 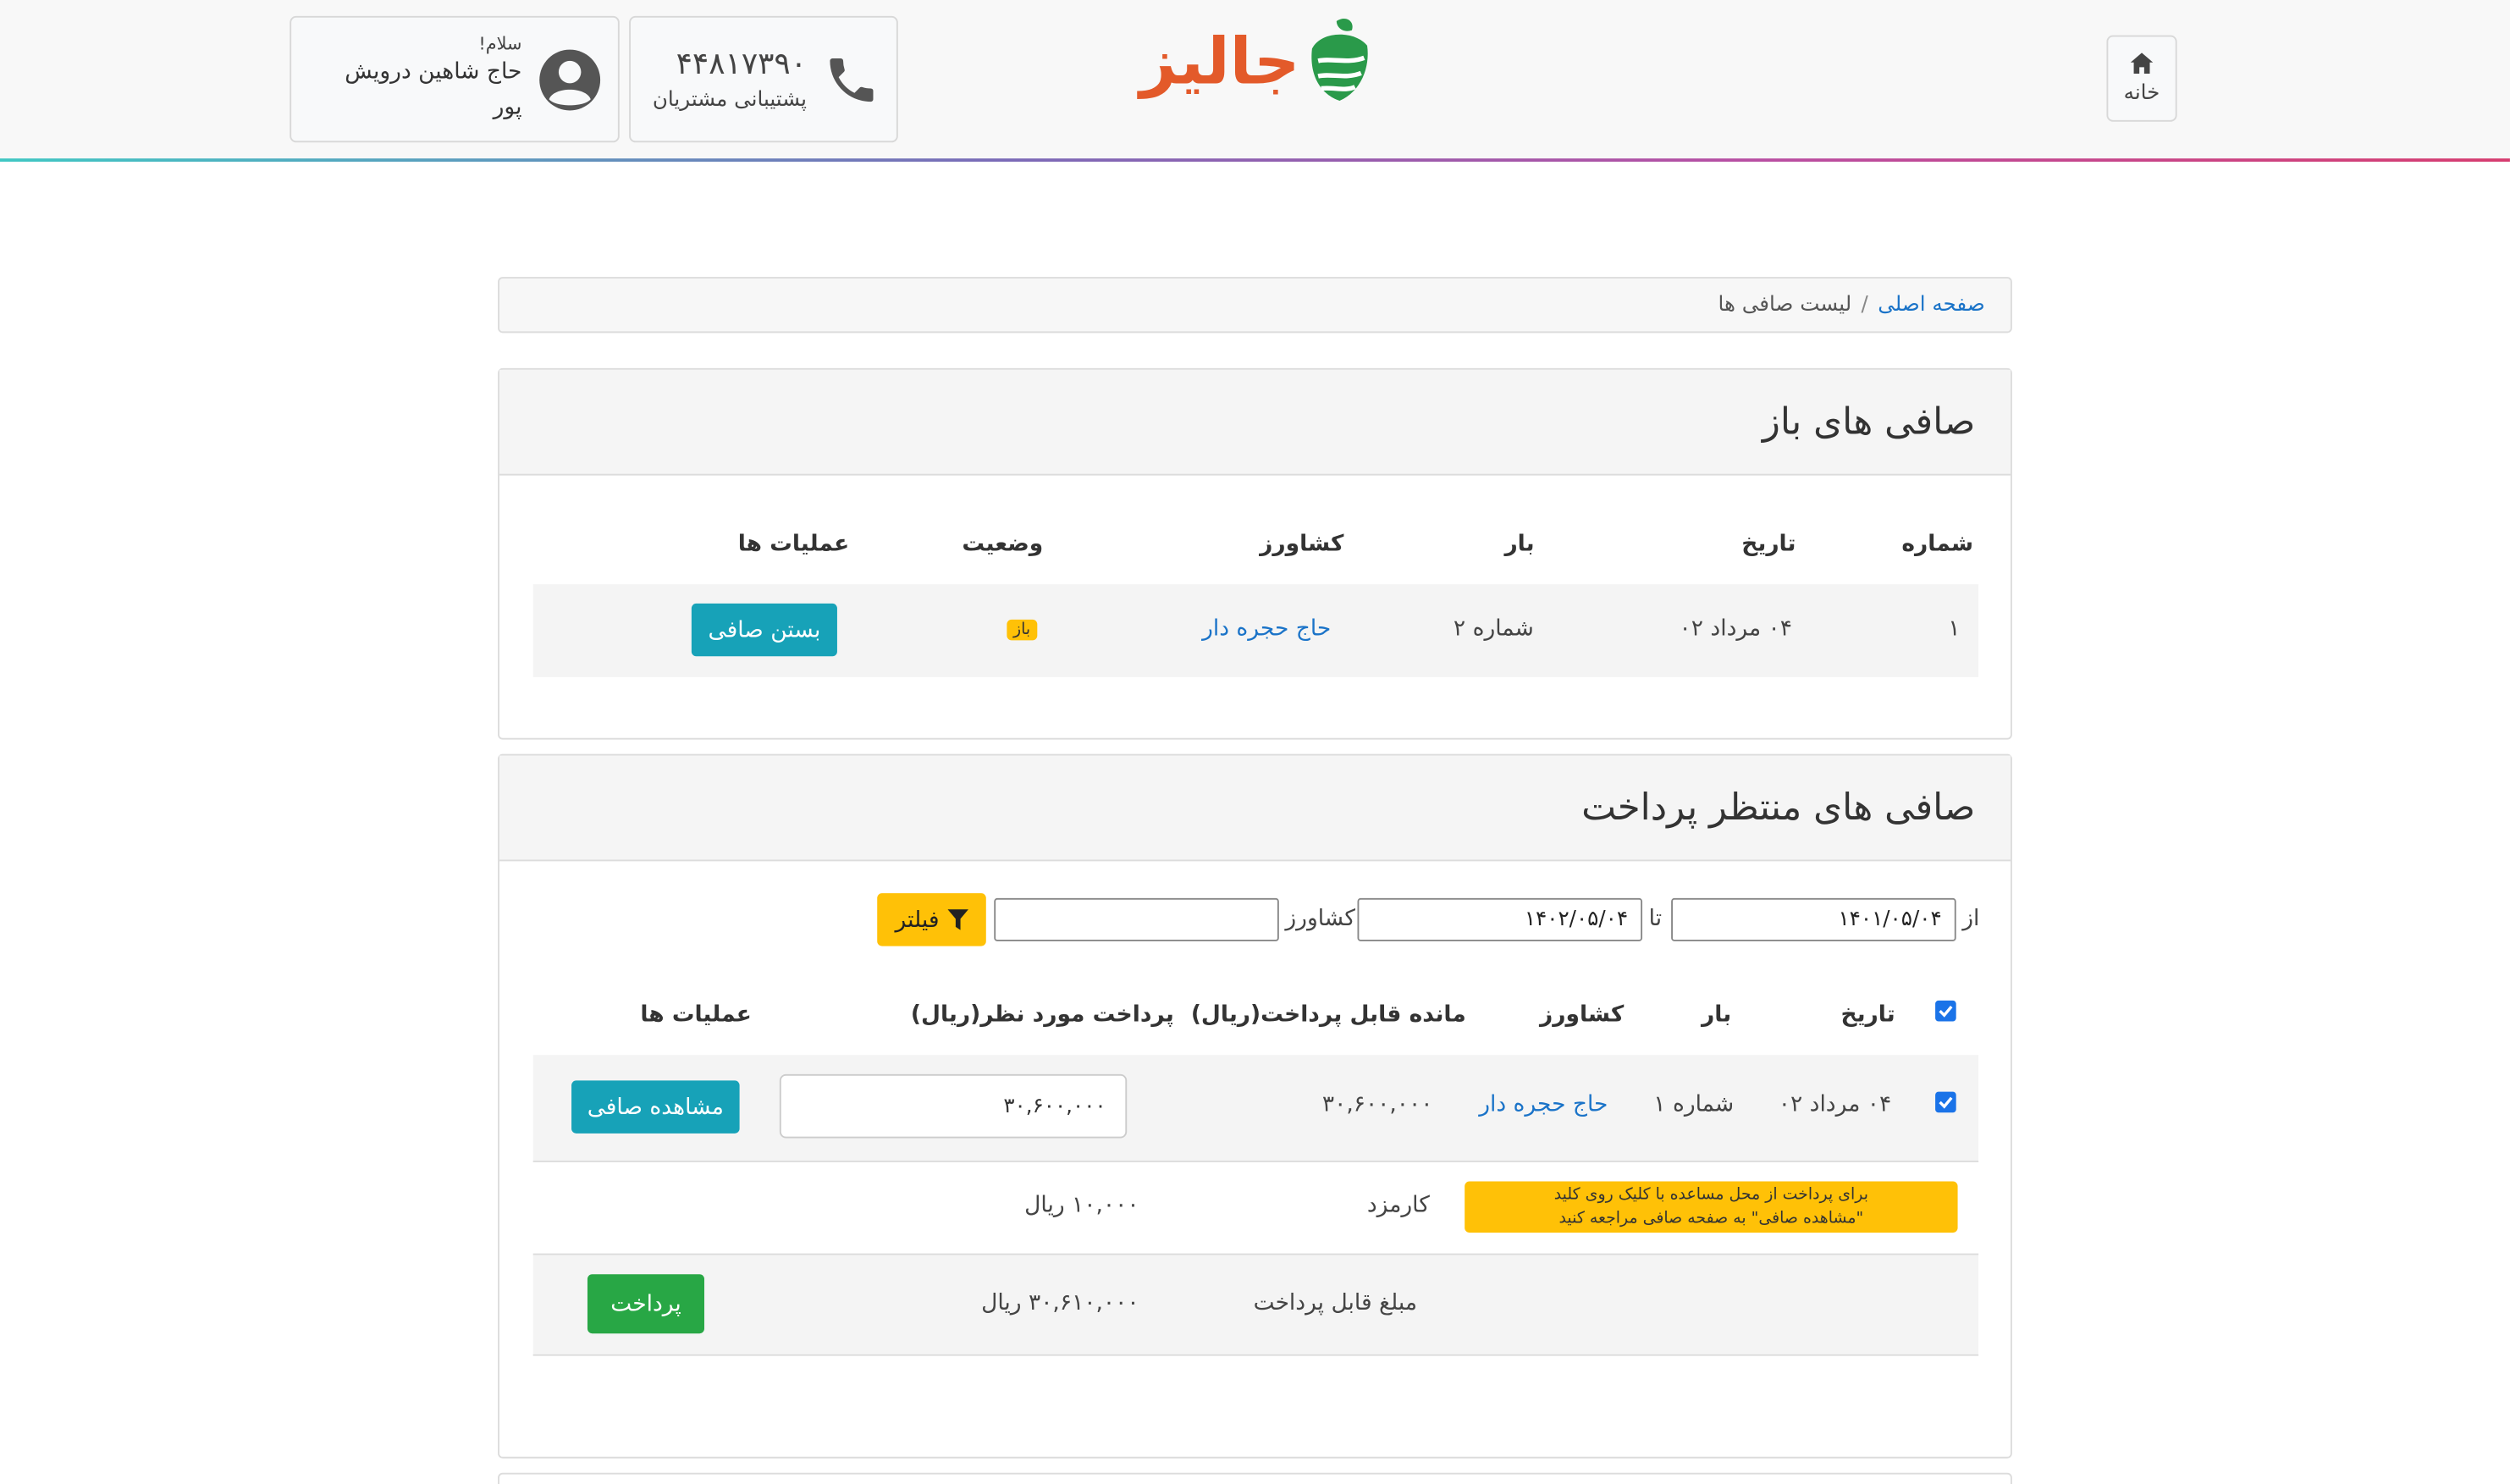 I want to click on user-name: حاج شاهین درویش پور, so click(x=434, y=89).